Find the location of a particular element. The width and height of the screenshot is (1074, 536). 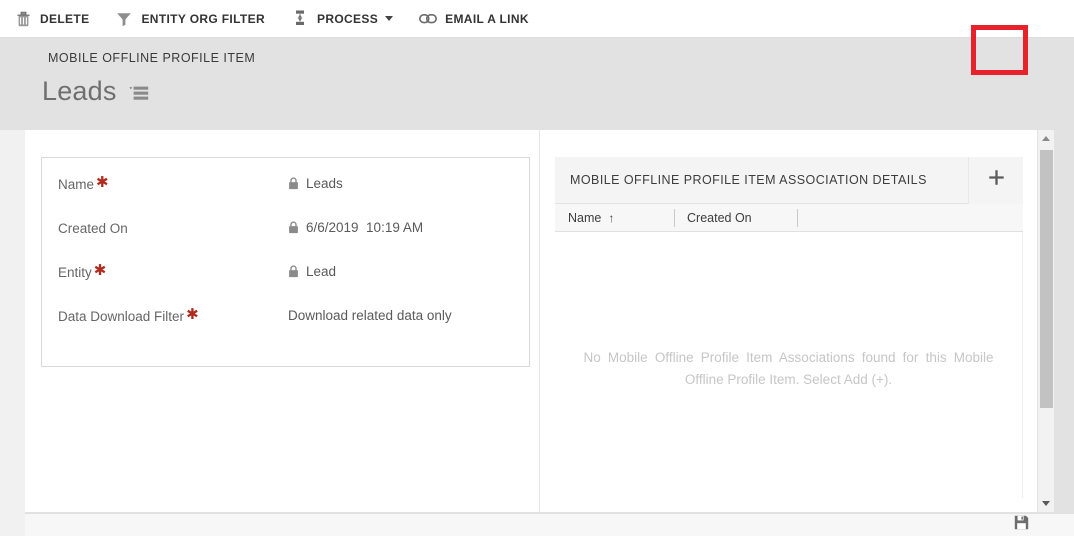

chevron-up-icon is located at coordinates (1046, 138).